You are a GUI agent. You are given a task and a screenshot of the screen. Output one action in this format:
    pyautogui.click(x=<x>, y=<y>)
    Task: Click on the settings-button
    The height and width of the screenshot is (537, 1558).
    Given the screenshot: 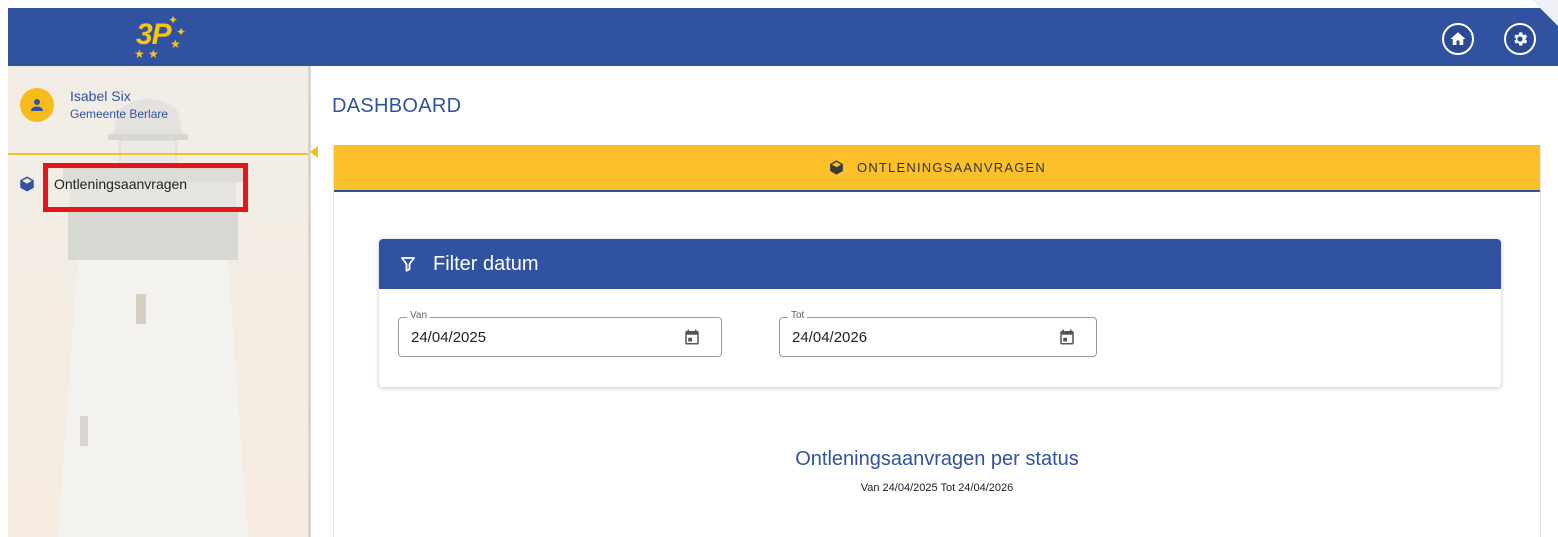 What is the action you would take?
    pyautogui.click(x=1520, y=39)
    